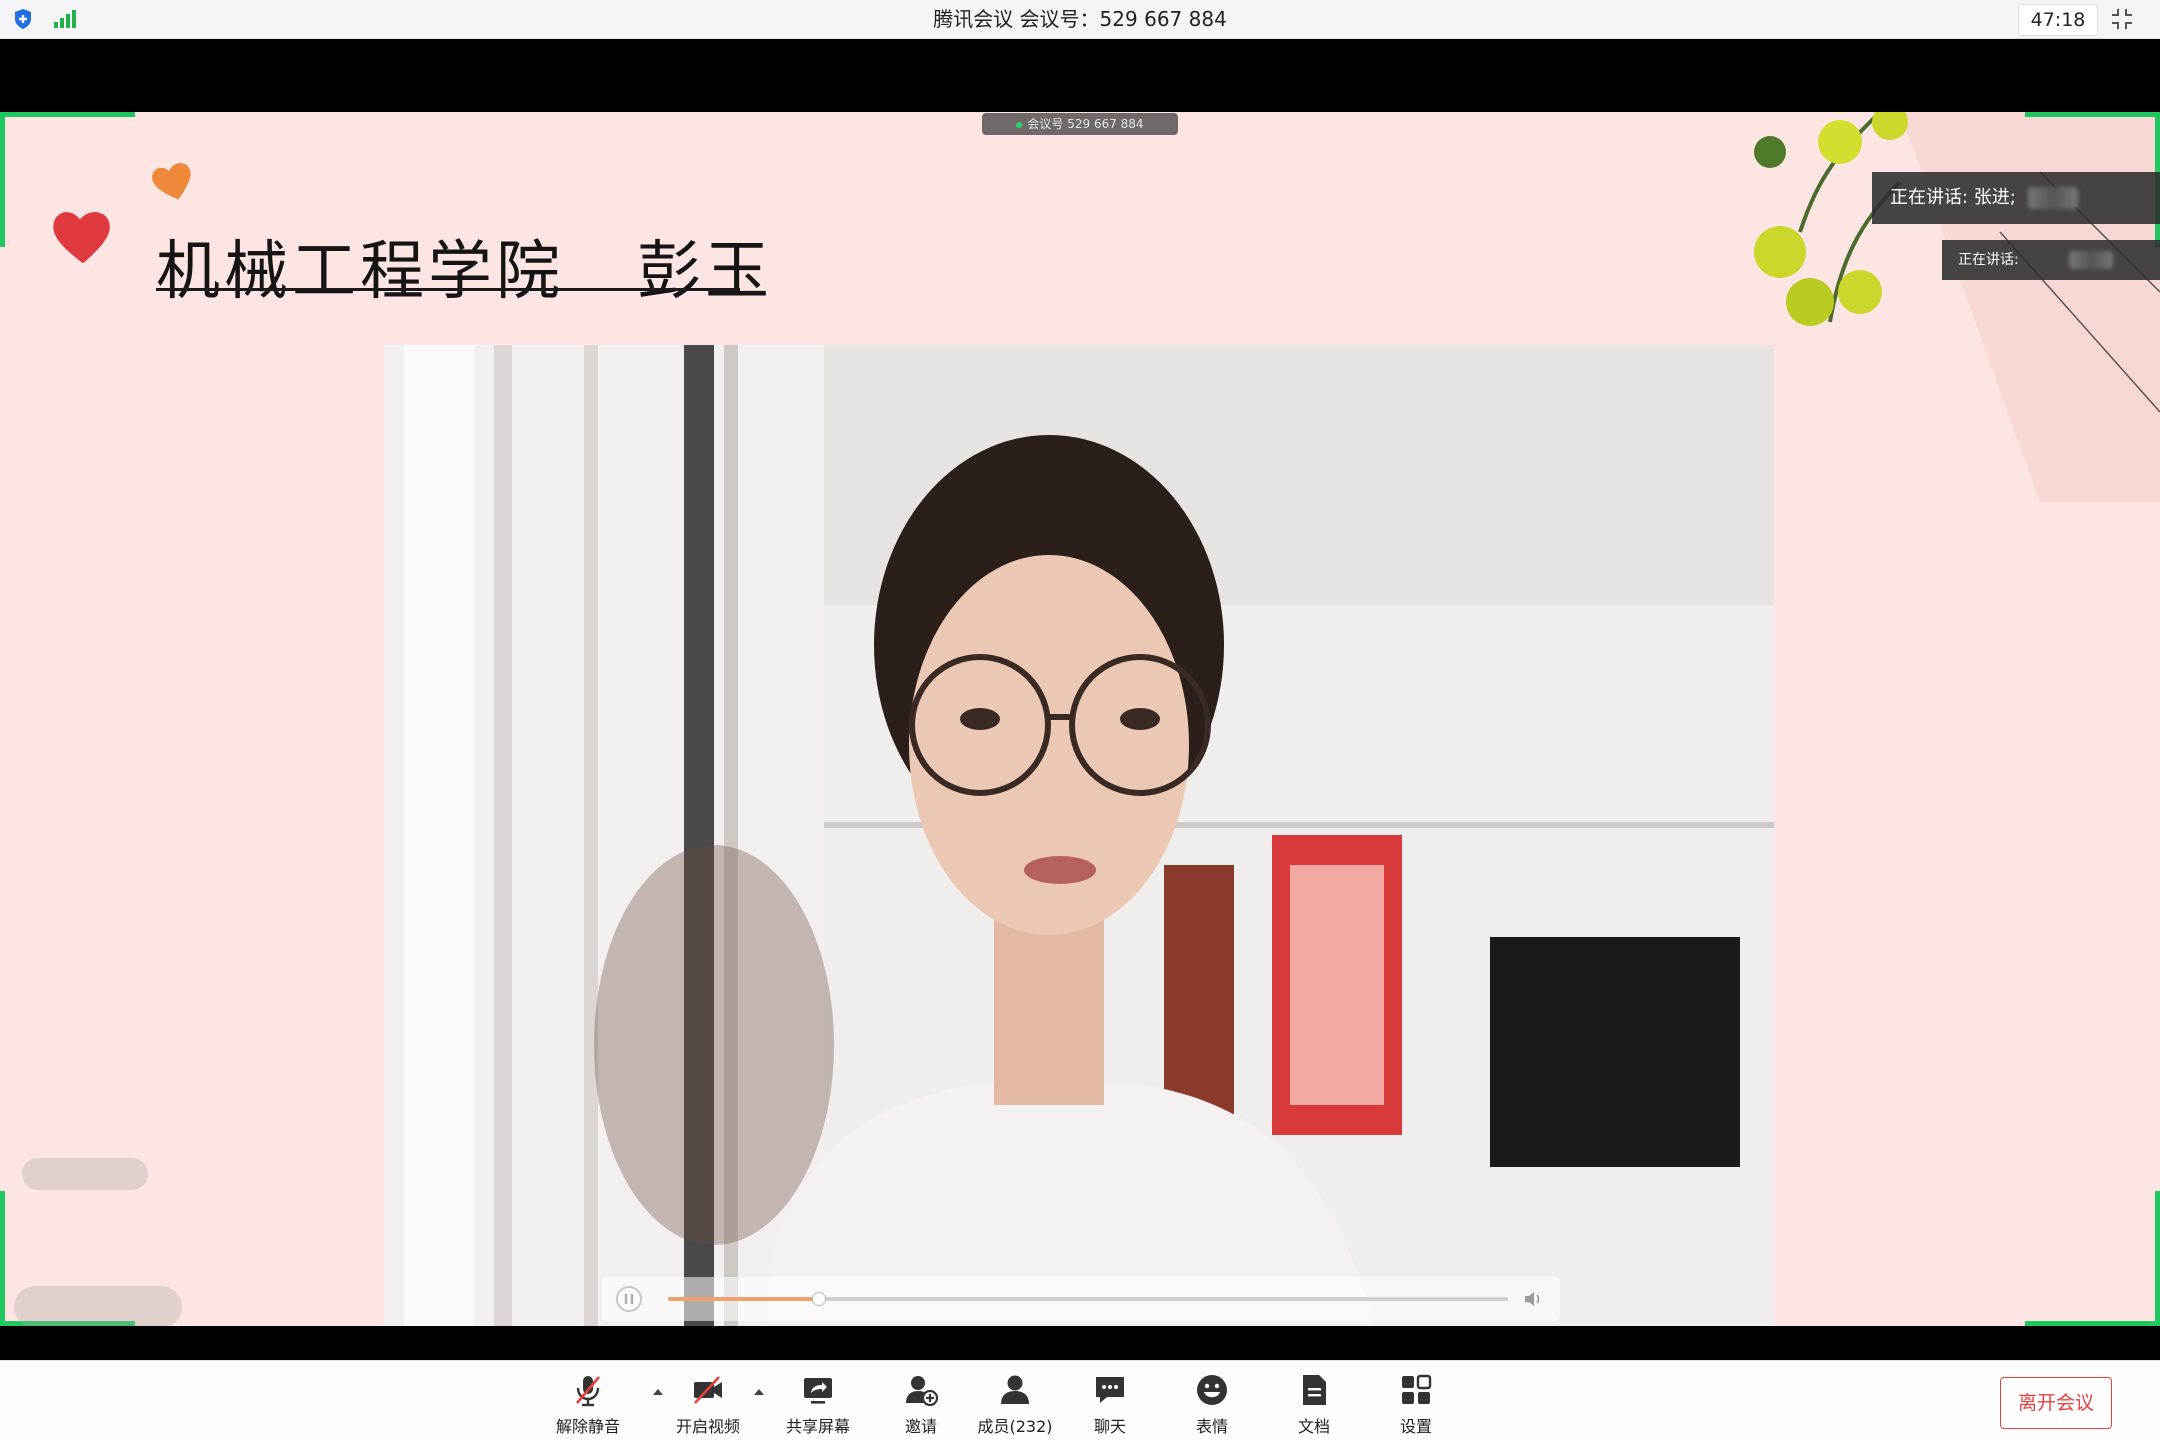  I want to click on unmute-label: 解除静音, so click(587, 1426).